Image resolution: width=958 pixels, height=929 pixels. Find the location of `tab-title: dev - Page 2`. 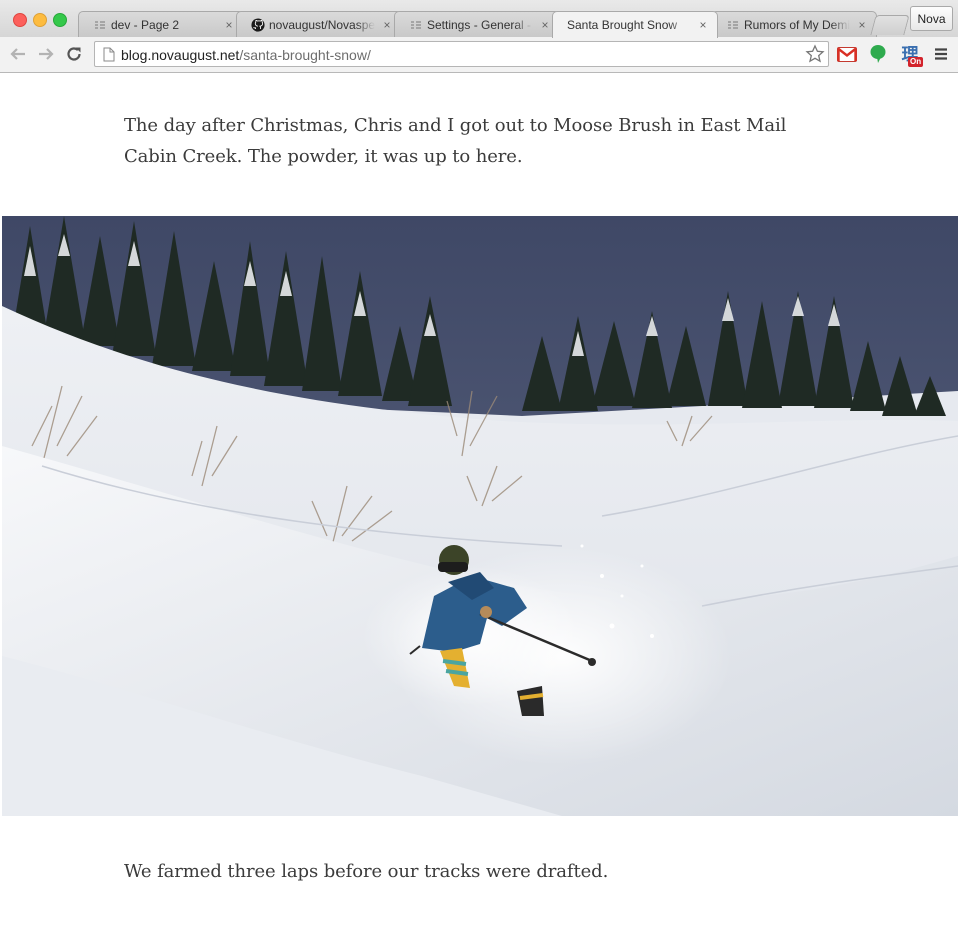

tab-title: dev - Page 2 is located at coordinates (145, 24).